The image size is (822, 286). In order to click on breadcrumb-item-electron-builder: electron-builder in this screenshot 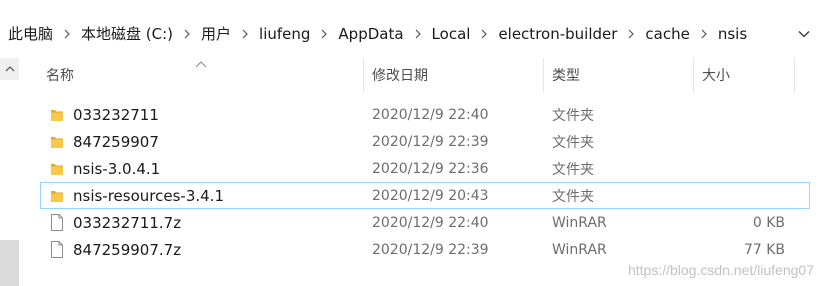, I will do `click(570, 33)`.